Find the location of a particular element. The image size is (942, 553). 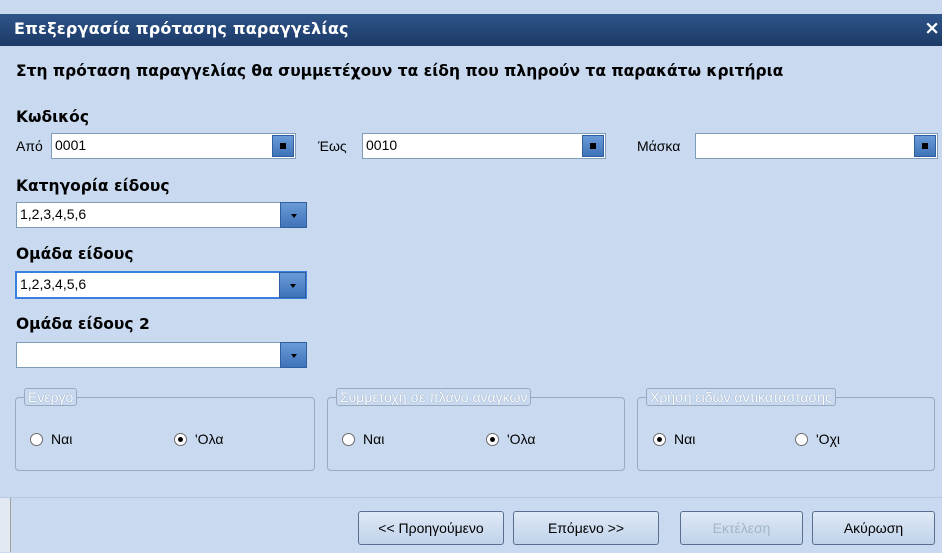

to-label: Έως is located at coordinates (332, 146).